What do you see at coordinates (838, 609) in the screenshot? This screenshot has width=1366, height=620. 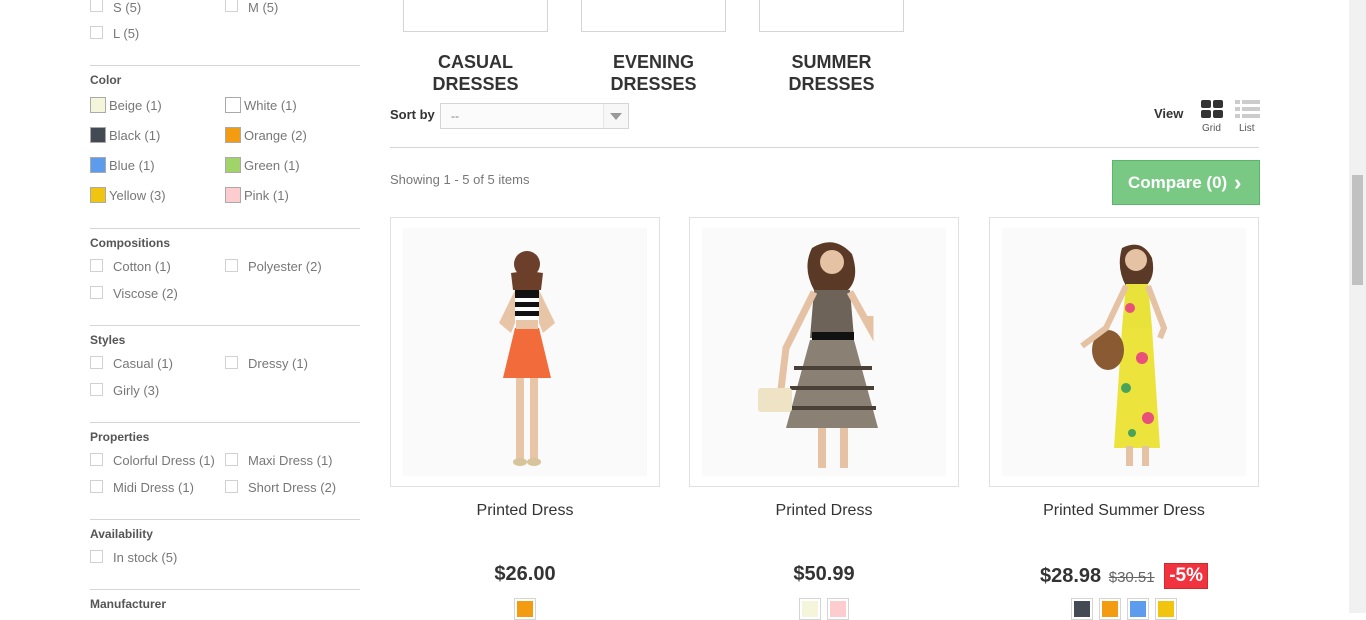 I see `color-swatch-pink` at bounding box center [838, 609].